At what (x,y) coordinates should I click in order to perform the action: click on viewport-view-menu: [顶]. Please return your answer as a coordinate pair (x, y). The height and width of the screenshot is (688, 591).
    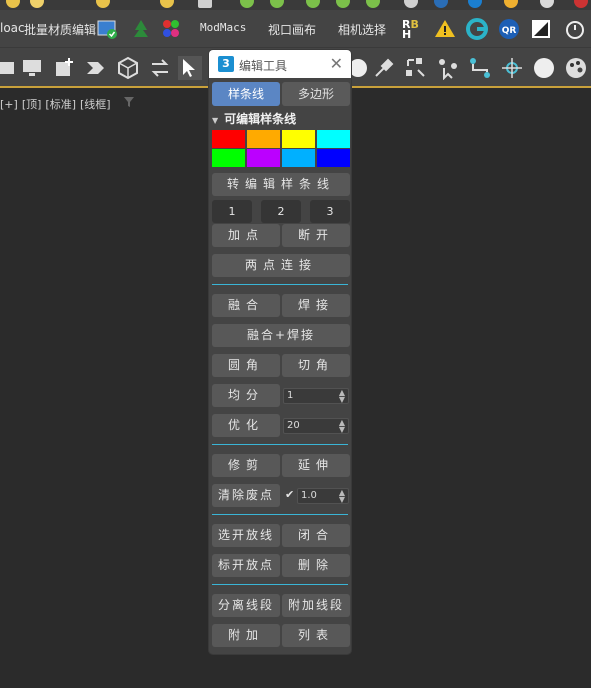
    Looking at the image, I should click on (32, 104).